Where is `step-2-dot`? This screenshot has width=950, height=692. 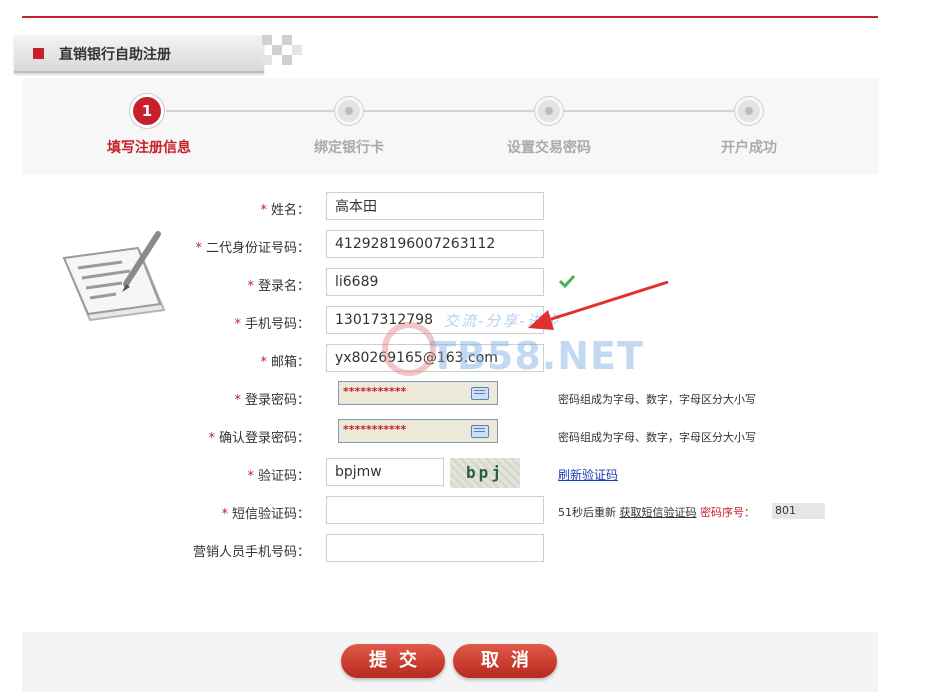 step-2-dot is located at coordinates (349, 111).